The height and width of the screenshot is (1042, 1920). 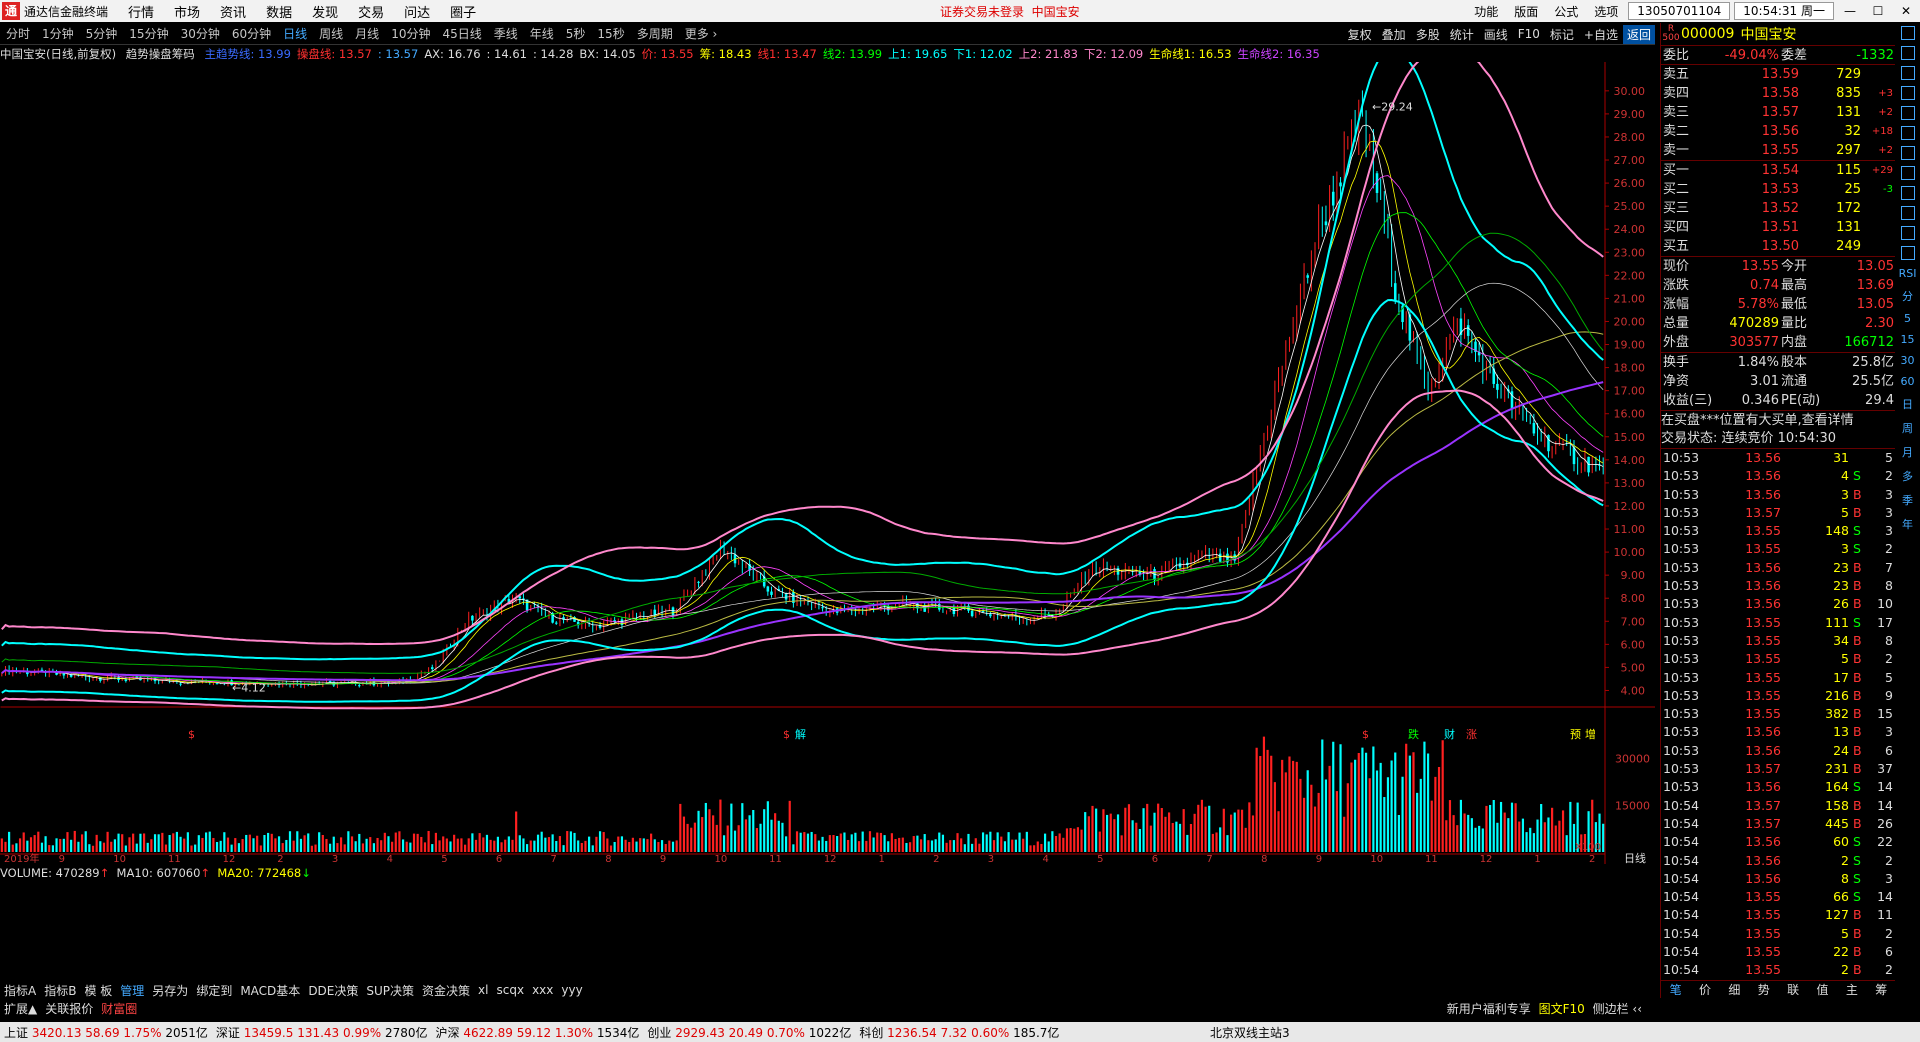 What do you see at coordinates (959, 1032) in the screenshot?
I see `index-quote: 科创 1236.54 7.32 0.60% 185.7亿` at bounding box center [959, 1032].